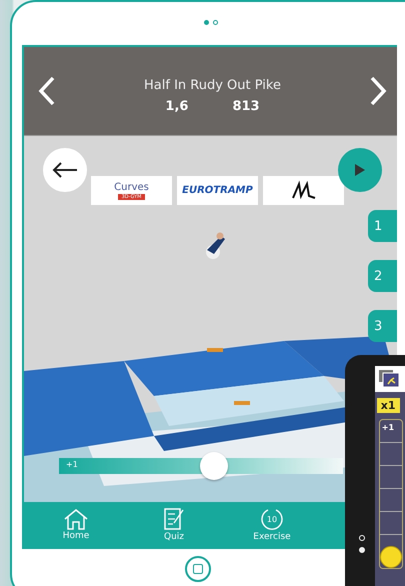  Describe the element at coordinates (76, 519) in the screenshot. I see `home-icon` at that location.